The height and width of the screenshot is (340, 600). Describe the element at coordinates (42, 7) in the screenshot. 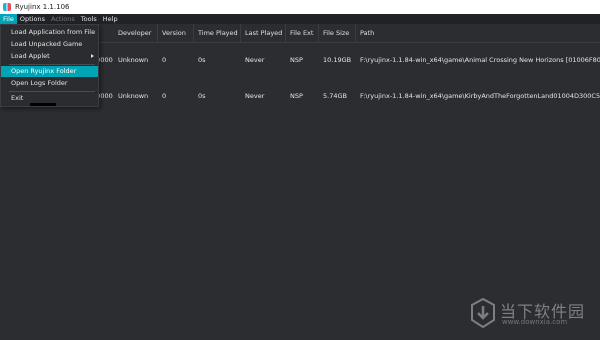

I see `window-title: Ryujinx 1.1.106` at that location.